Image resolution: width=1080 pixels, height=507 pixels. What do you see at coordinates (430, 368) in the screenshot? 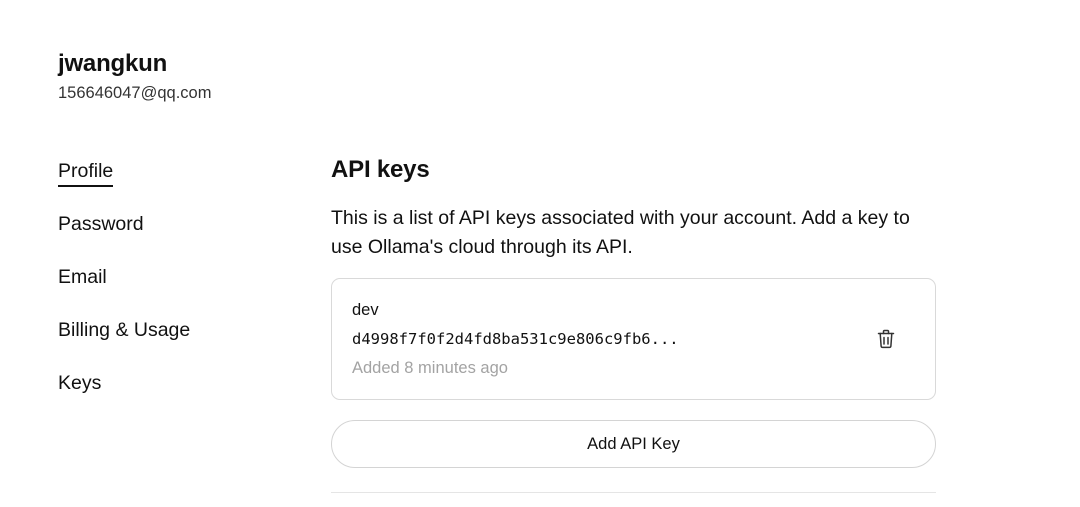
I see `api-key-added-time: Added 8 minutes ago` at bounding box center [430, 368].